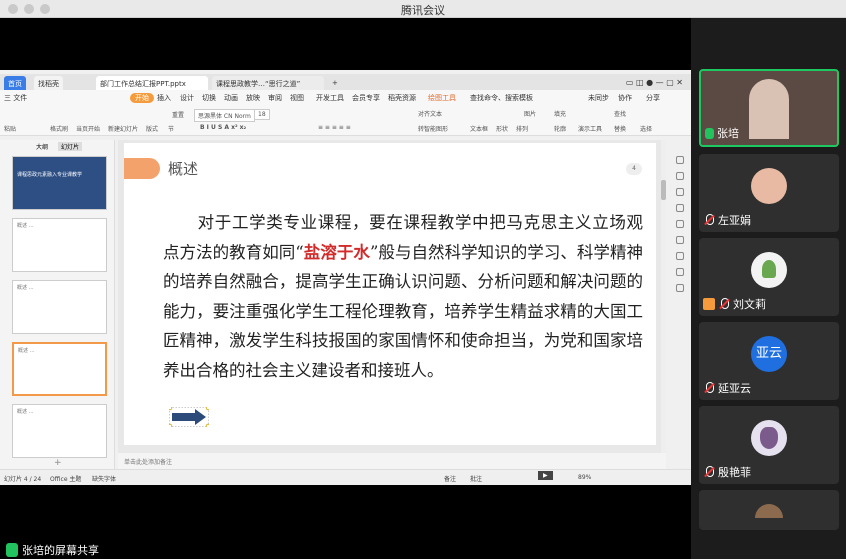  I want to click on tab-ppt-file: 部门工作总结汇报PPT.pptx, so click(152, 83).